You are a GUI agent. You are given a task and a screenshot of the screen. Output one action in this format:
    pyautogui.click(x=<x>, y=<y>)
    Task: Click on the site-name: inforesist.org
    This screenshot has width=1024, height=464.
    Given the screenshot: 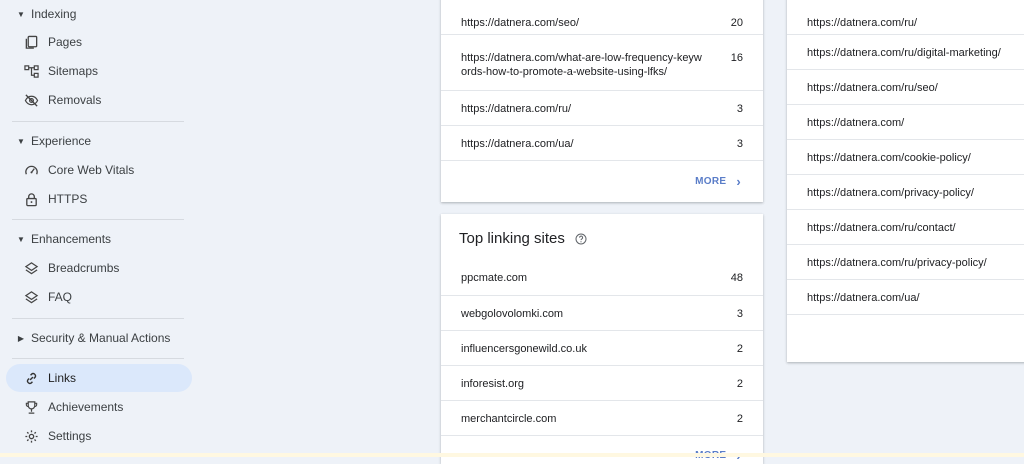 What is the action you would take?
    pyautogui.click(x=492, y=384)
    